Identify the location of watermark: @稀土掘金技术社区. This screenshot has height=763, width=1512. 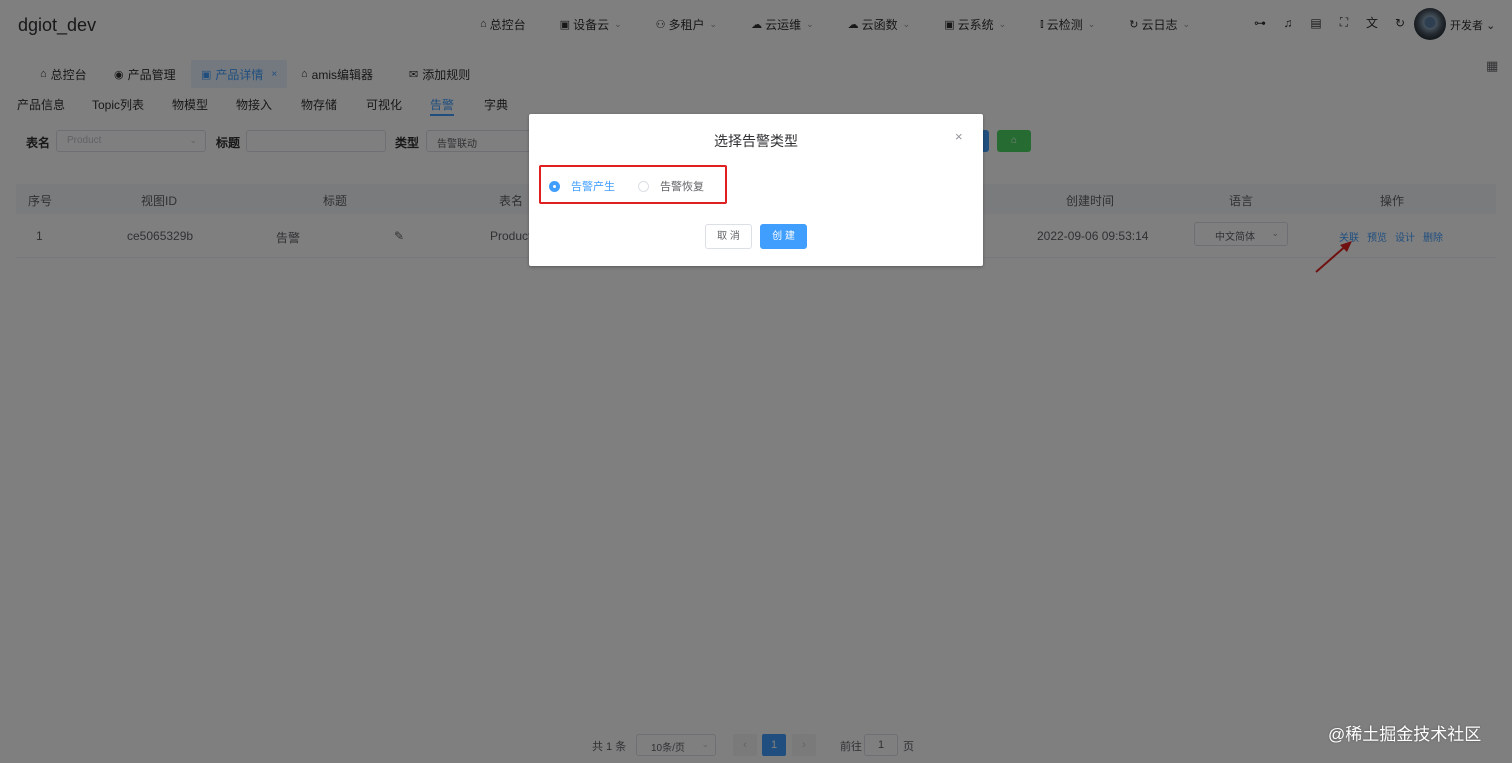
(1405, 734).